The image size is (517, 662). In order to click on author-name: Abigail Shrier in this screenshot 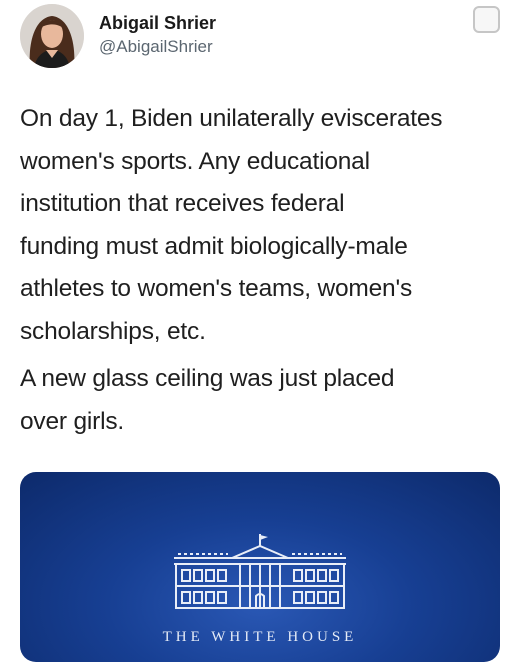, I will do `click(157, 23)`.